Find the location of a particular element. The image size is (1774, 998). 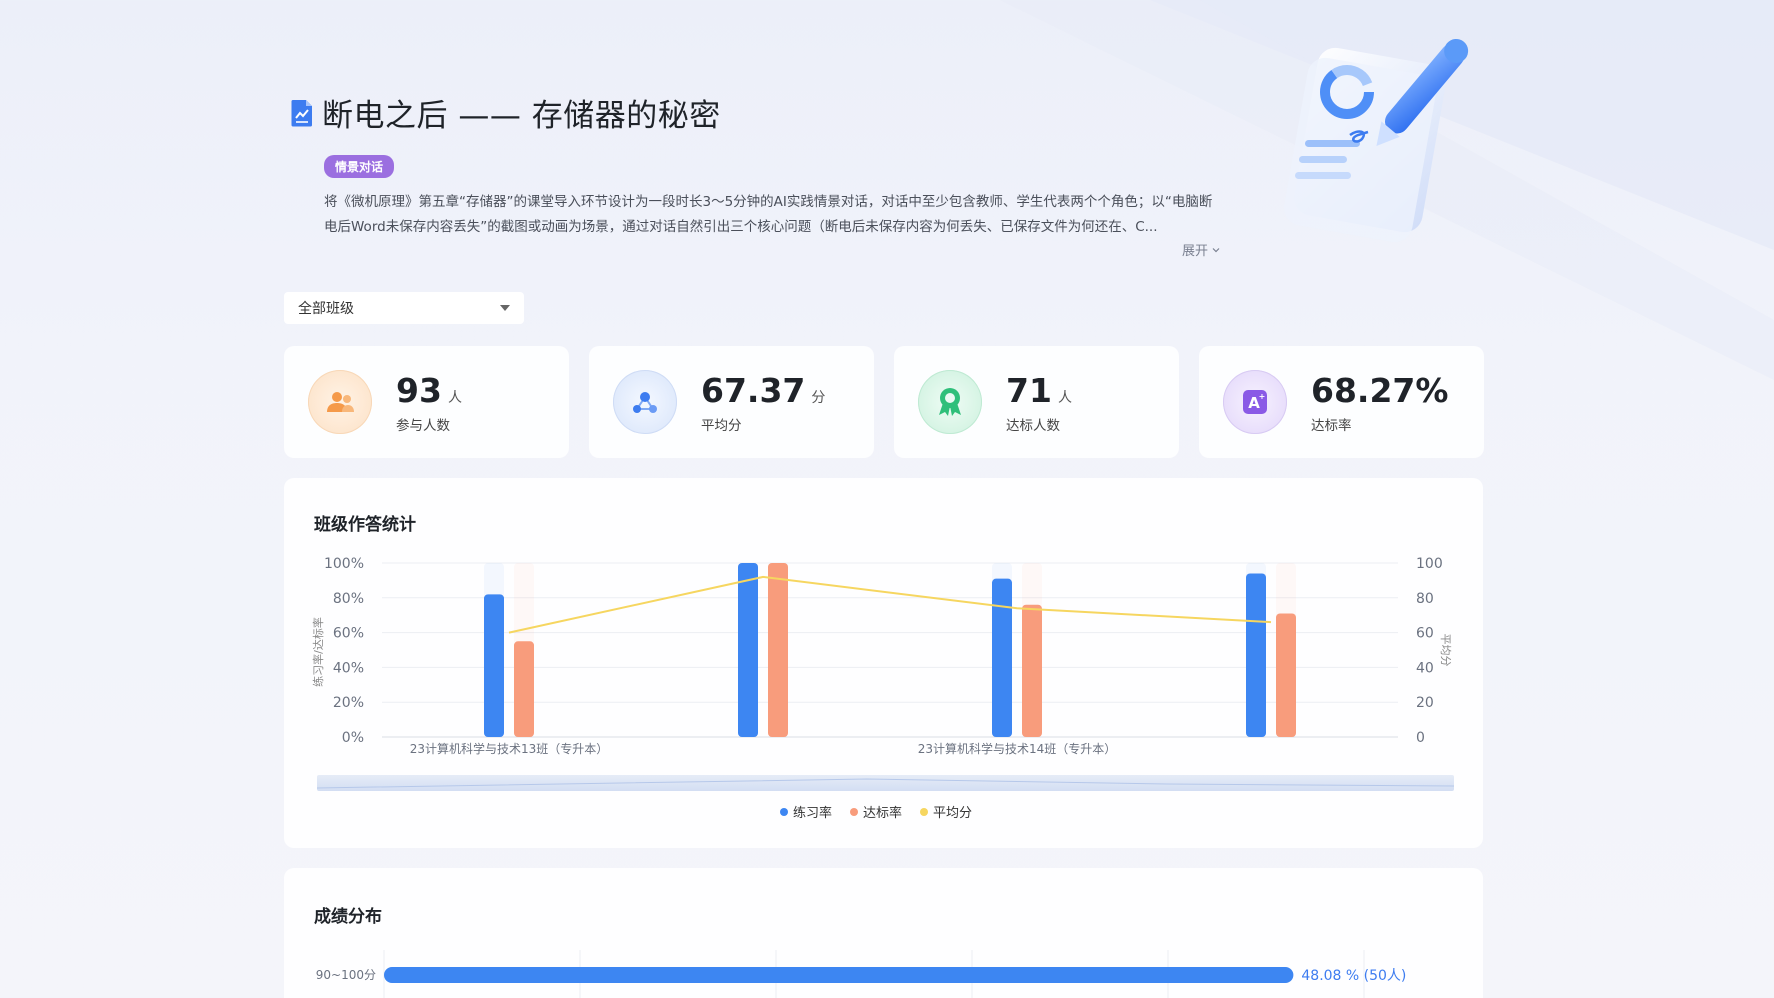

legend-item-practice-rate: 练习率 is located at coordinates (806, 811).